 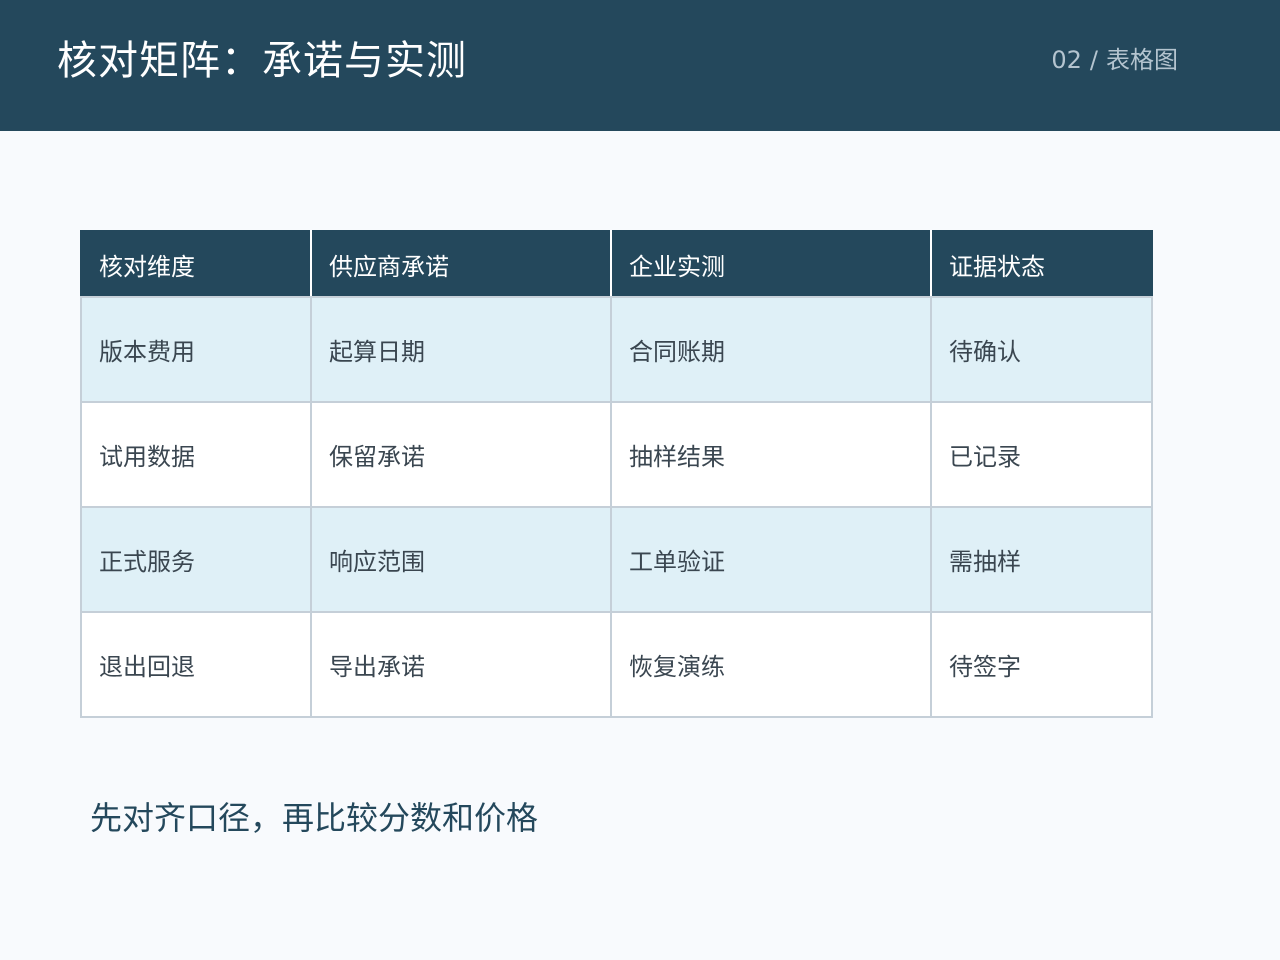 I want to click on table-cell: 恢复演练, so click(x=771, y=664).